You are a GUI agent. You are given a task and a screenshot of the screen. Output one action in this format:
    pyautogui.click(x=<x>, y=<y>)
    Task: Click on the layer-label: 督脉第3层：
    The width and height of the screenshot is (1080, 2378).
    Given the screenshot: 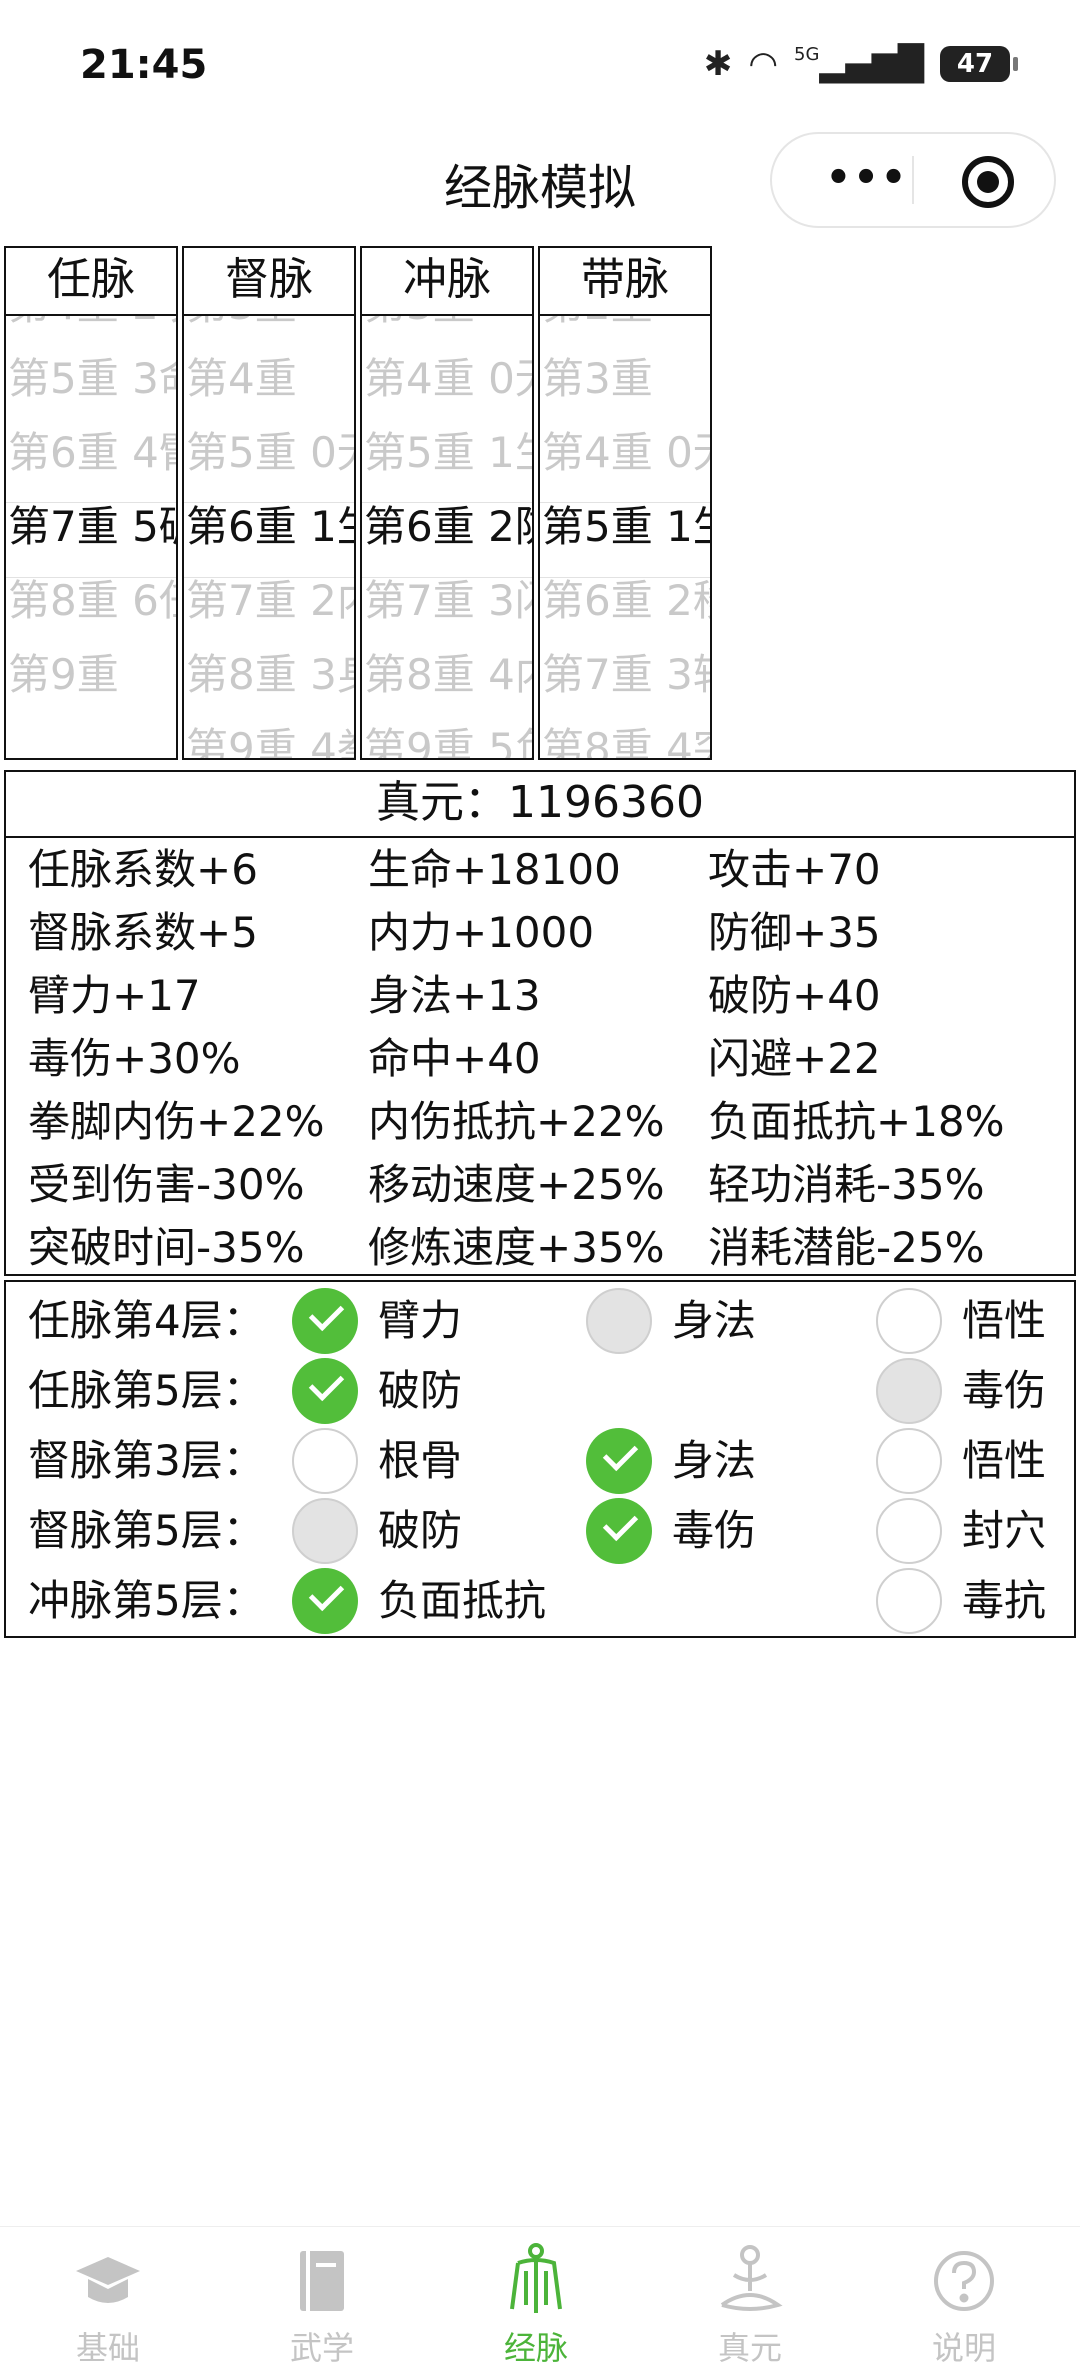 What is the action you would take?
    pyautogui.click(x=146, y=1460)
    